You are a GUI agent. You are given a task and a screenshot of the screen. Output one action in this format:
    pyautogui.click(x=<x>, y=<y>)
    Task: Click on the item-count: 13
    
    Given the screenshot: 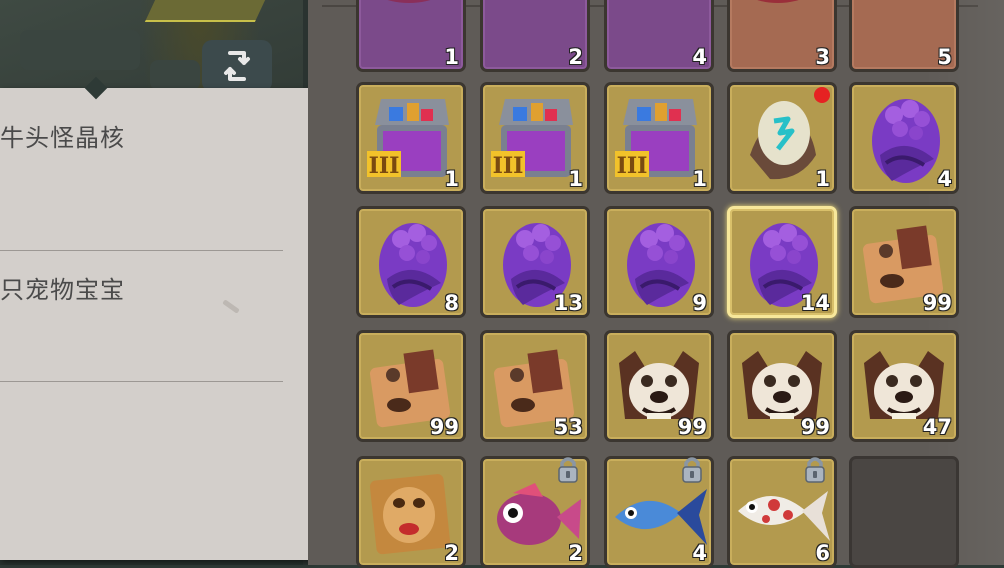 What is the action you would take?
    pyautogui.click(x=568, y=303)
    